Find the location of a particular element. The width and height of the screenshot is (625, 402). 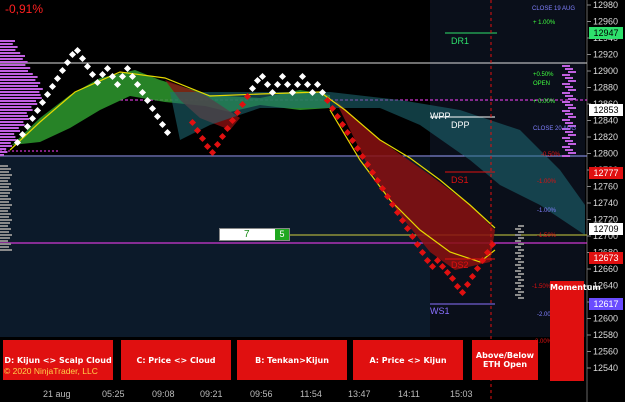

pct-zero: + 0.00% is located at coordinates (544, 102).